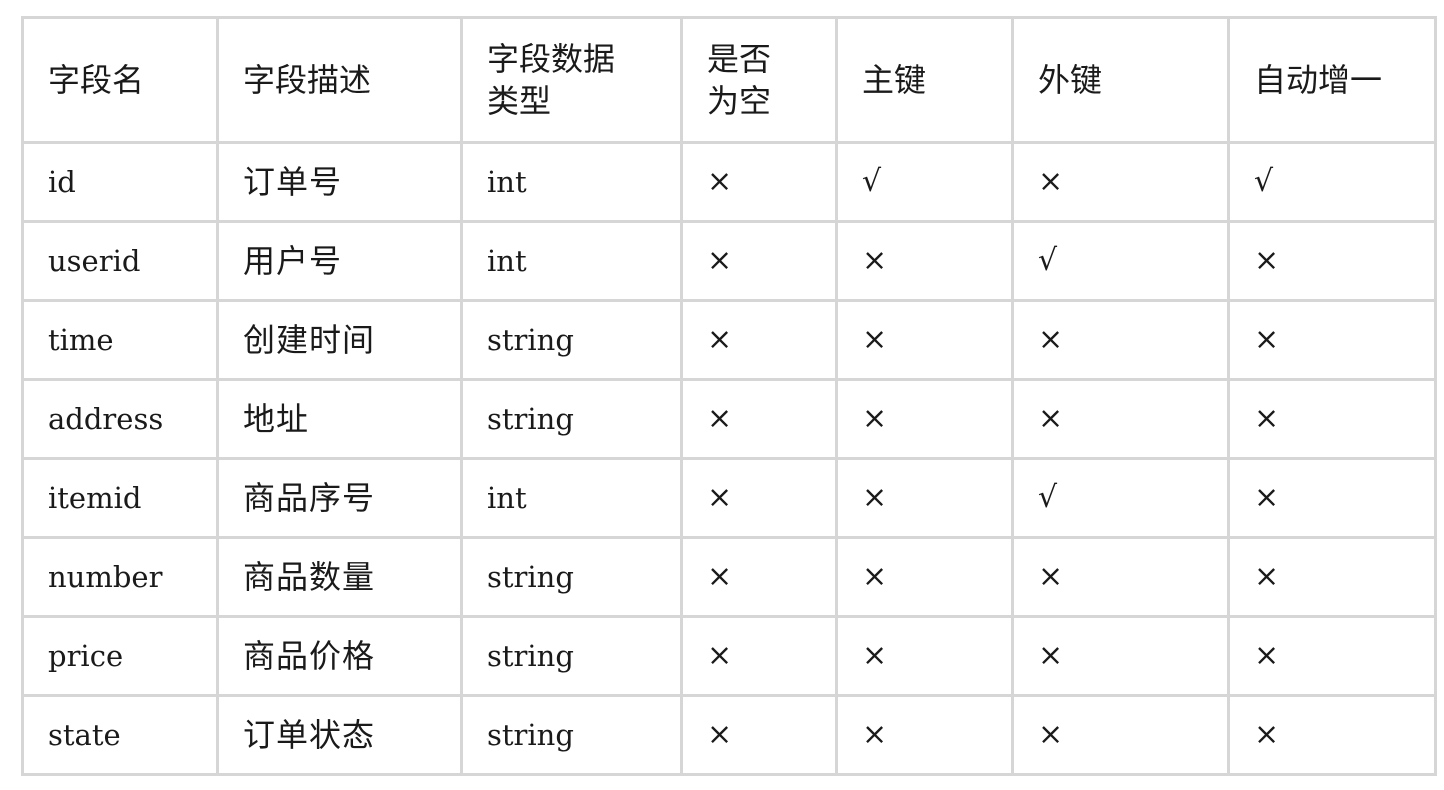 The image size is (1444, 790). What do you see at coordinates (1120, 80) in the screenshot?
I see `header-foreign-key: 外键` at bounding box center [1120, 80].